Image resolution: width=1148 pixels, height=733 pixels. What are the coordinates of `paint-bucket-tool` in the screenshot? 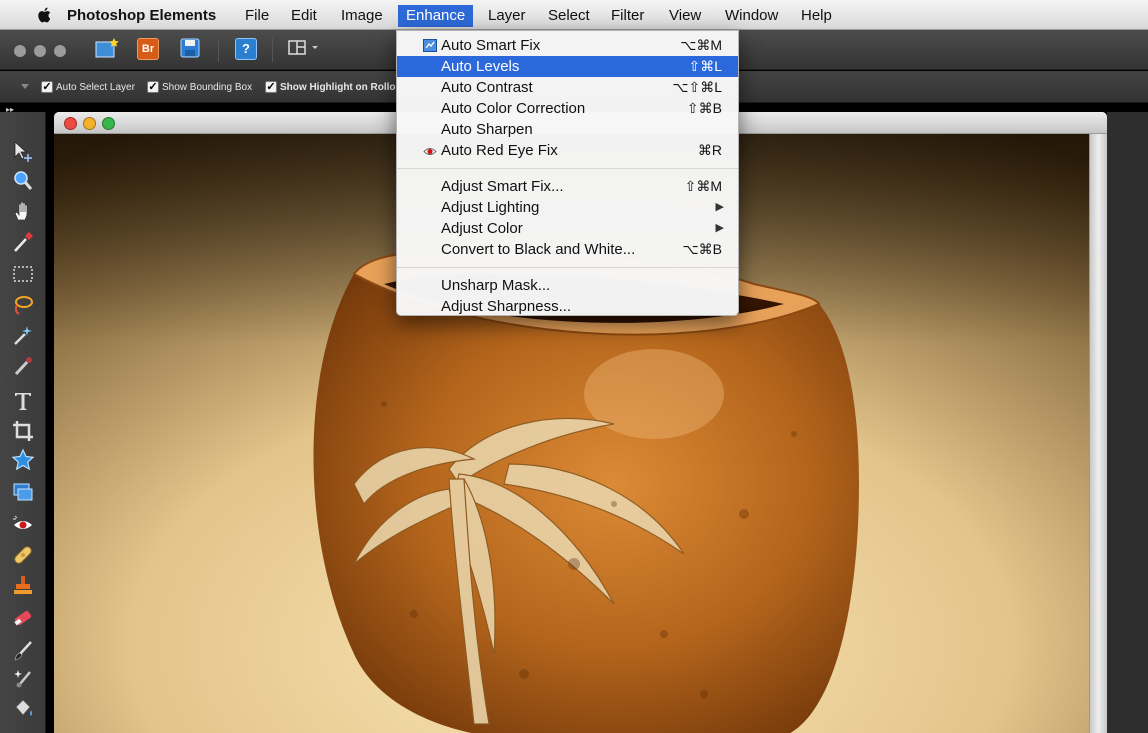 It's located at (23, 709).